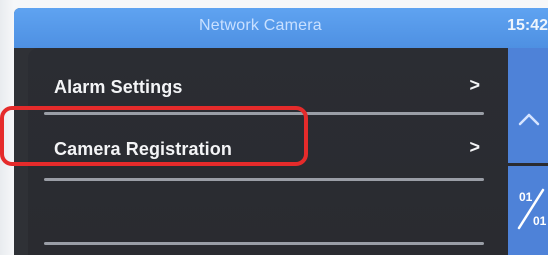 This screenshot has height=255, width=548. What do you see at coordinates (530, 210) in the screenshot?
I see `page-indicator: 01 01` at bounding box center [530, 210].